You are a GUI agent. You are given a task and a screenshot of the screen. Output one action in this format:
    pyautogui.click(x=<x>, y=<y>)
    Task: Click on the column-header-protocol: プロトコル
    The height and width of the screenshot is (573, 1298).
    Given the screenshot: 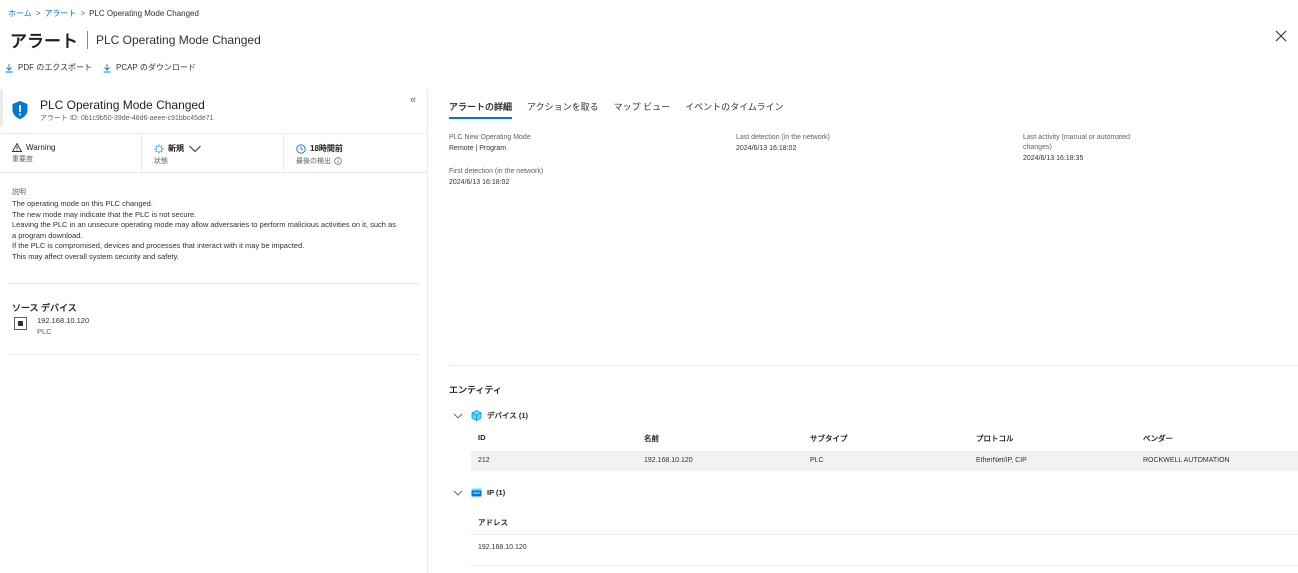 What is the action you would take?
    pyautogui.click(x=995, y=438)
    